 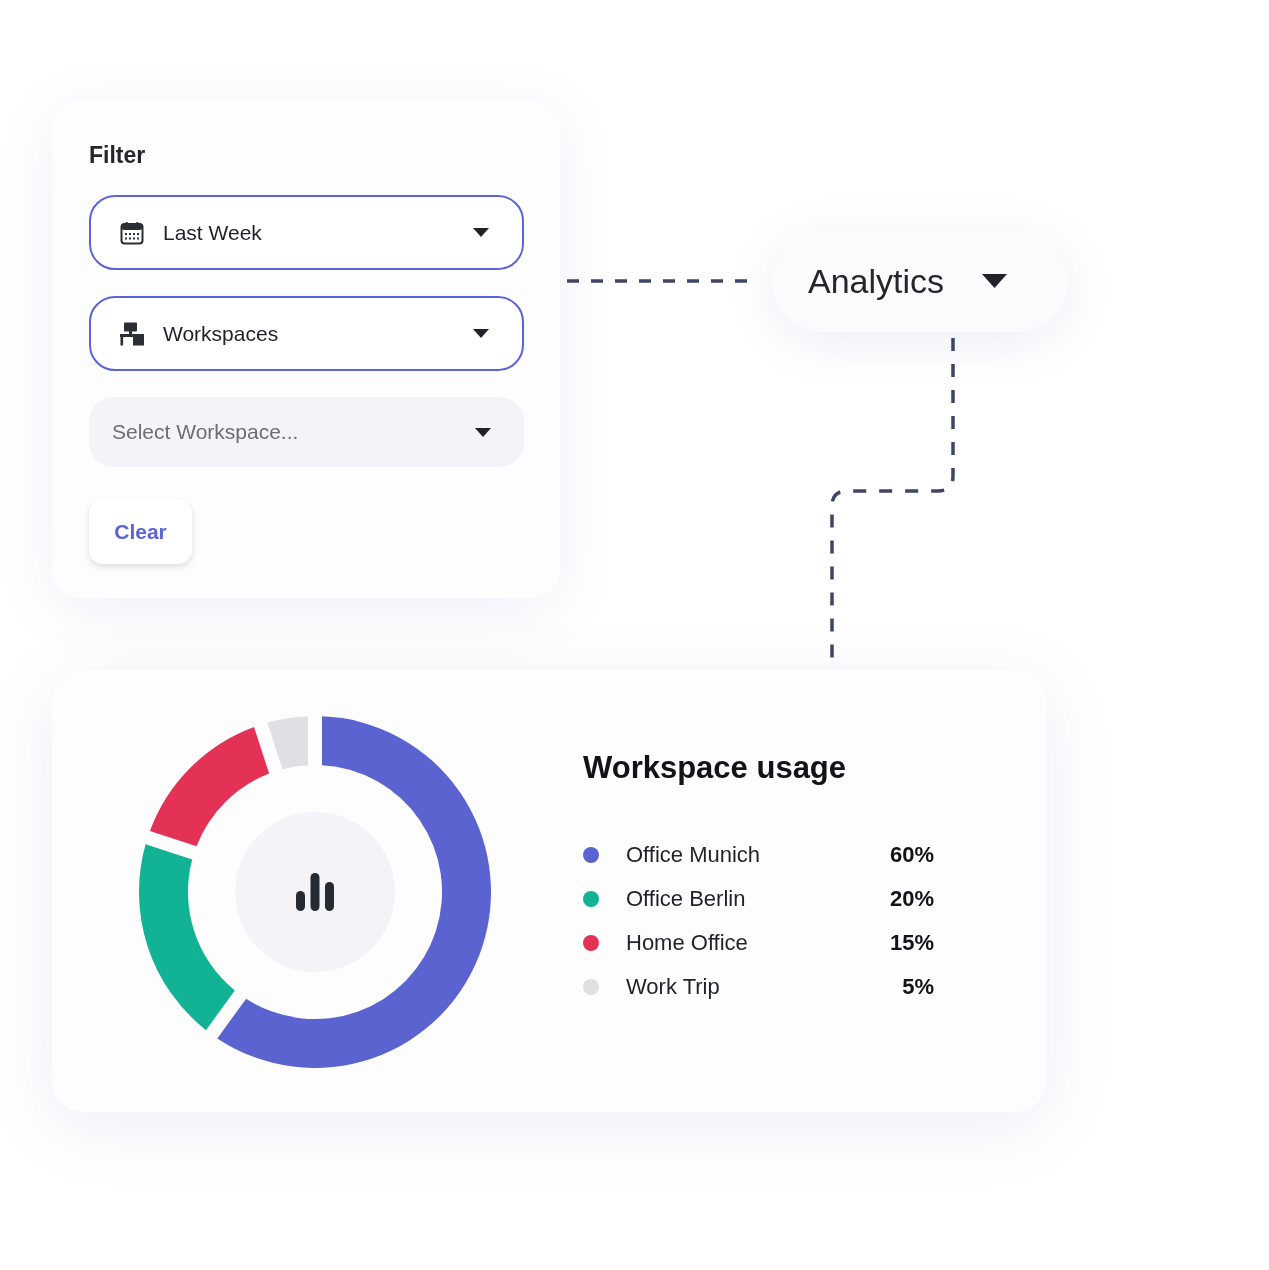 What do you see at coordinates (693, 855) in the screenshot?
I see `legend-label: Office Munich` at bounding box center [693, 855].